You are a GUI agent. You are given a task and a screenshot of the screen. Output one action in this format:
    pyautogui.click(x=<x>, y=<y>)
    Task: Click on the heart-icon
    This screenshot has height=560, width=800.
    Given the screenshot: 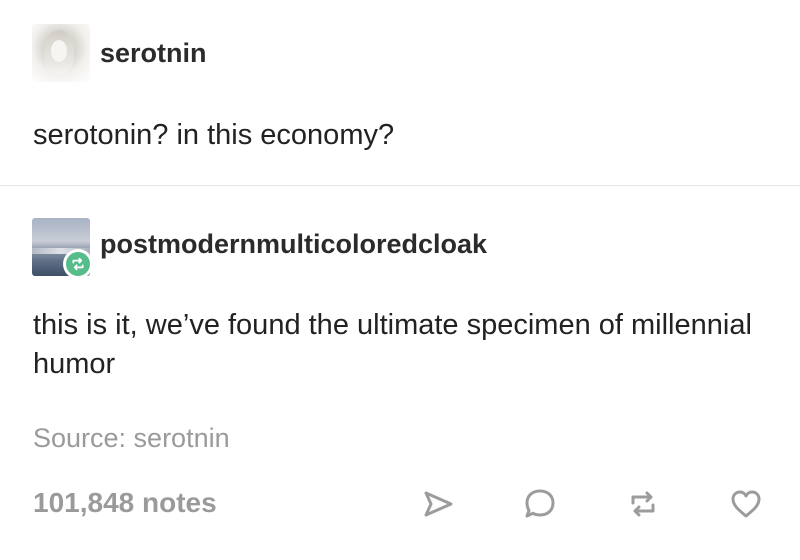 What is the action you would take?
    pyautogui.click(x=746, y=504)
    